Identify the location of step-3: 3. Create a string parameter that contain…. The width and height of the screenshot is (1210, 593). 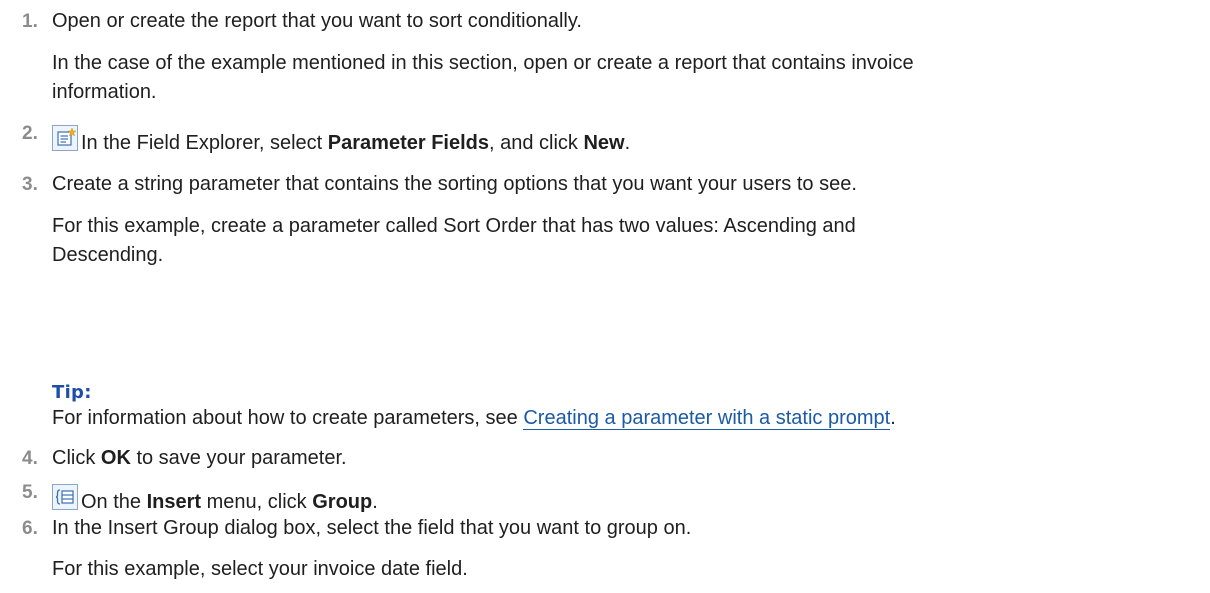
(439, 184).